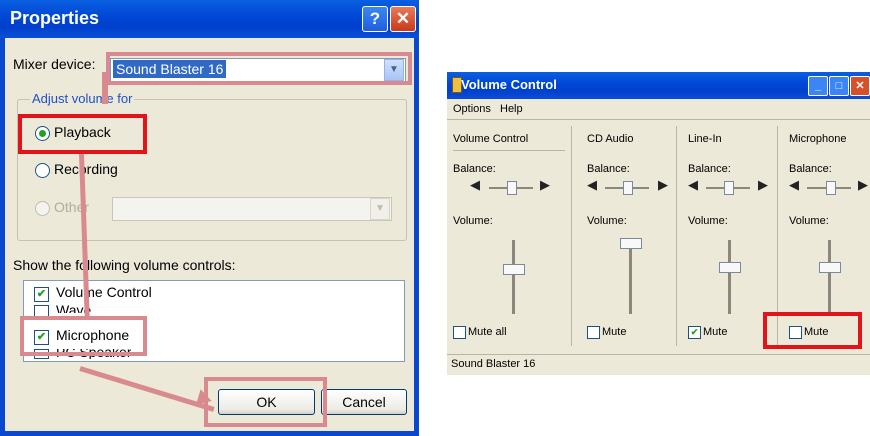 This screenshot has height=436, width=870. I want to click on recording-radio, so click(42, 170).